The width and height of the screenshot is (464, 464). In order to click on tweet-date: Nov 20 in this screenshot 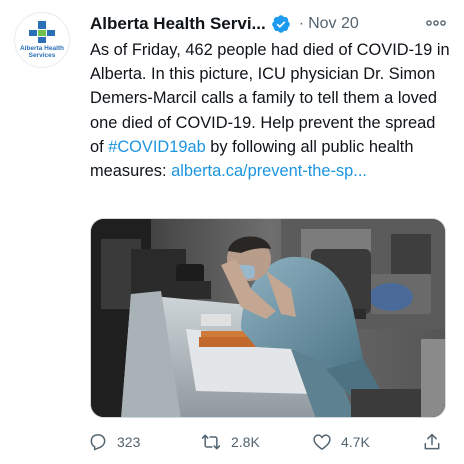, I will do `click(333, 24)`.